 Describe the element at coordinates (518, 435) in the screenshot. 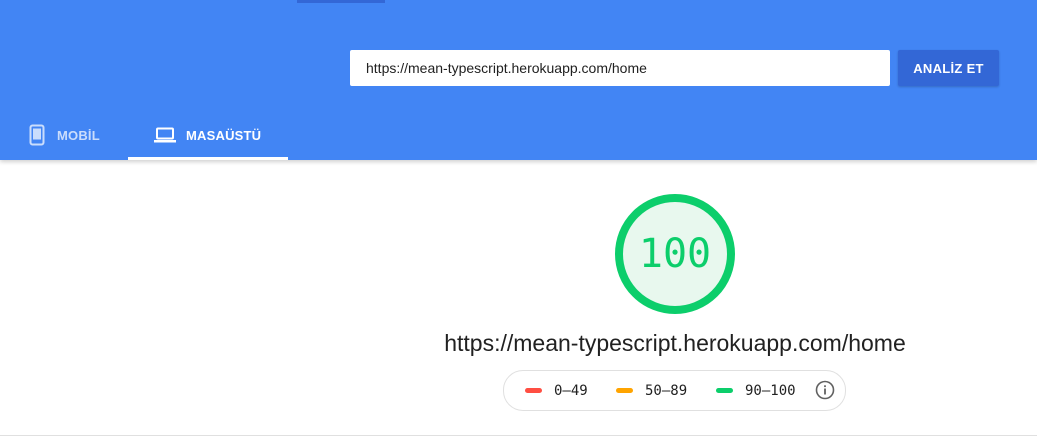

I see `content-divider` at that location.